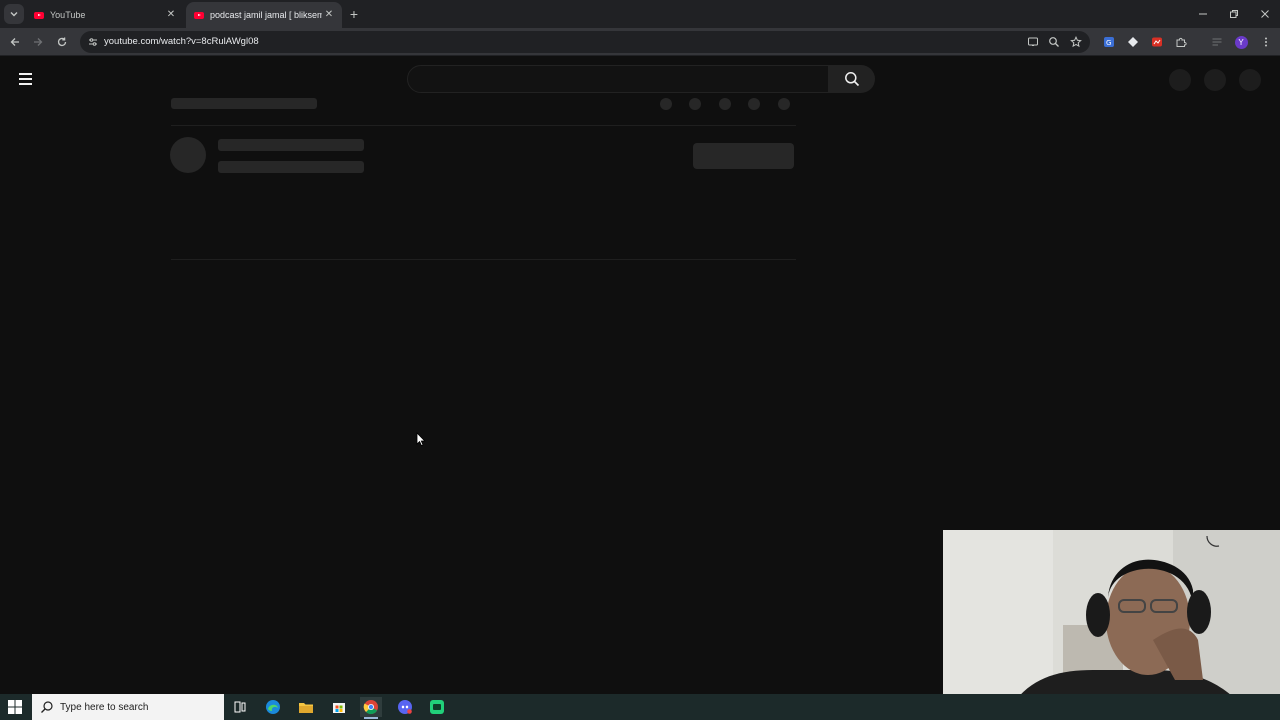  I want to click on webcam-overlay, so click(1111, 625).